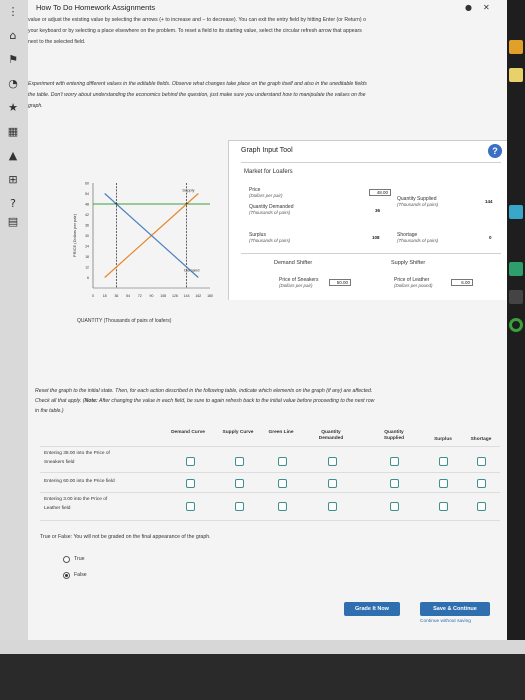  I want to click on col-surplus: Surplus, so click(443, 439).